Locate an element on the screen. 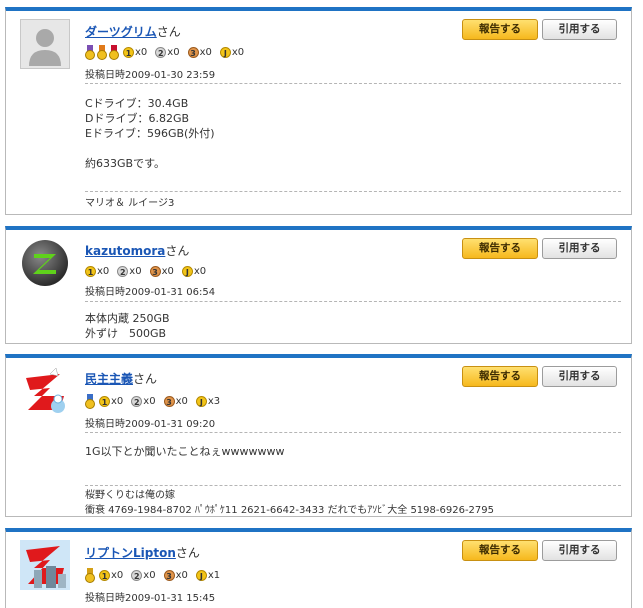  post-signature: マリオ＆ ルイージ3 is located at coordinates (130, 203).